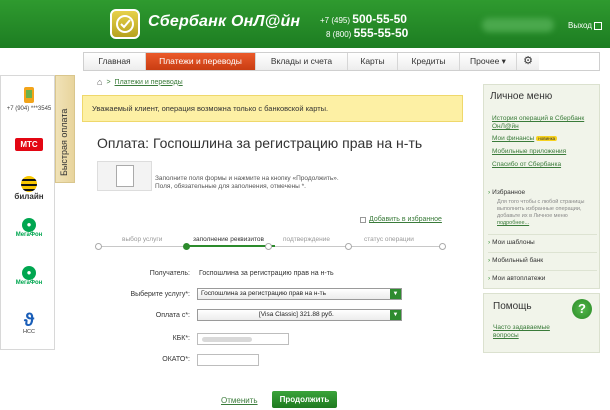 The width and height of the screenshot is (610, 410). What do you see at coordinates (299, 294) in the screenshot?
I see `service-select: Госпошлина за регистрацию прав на н-ть ▼` at bounding box center [299, 294].